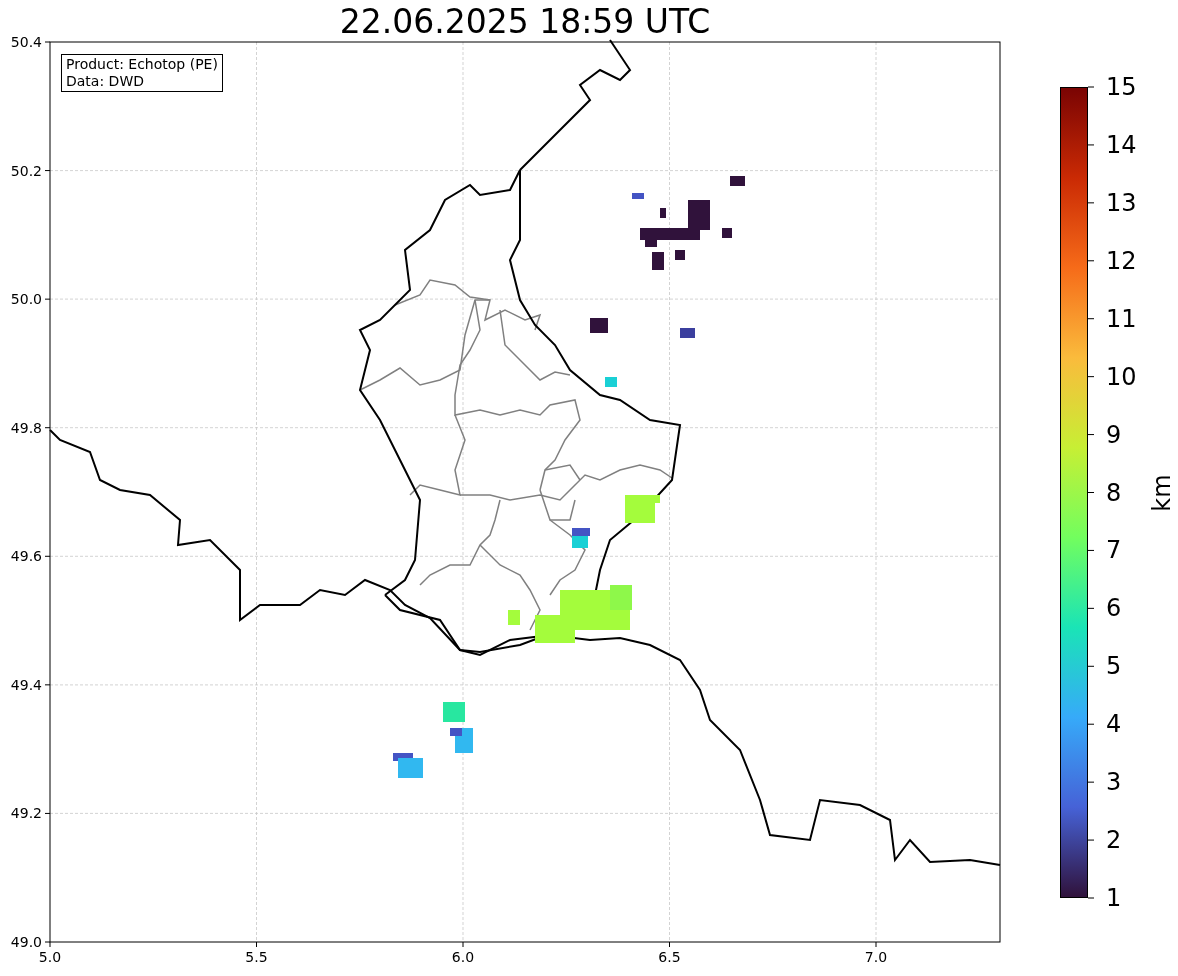  What do you see at coordinates (1122, 87) in the screenshot?
I see `colorbar-tick-label: 15` at bounding box center [1122, 87].